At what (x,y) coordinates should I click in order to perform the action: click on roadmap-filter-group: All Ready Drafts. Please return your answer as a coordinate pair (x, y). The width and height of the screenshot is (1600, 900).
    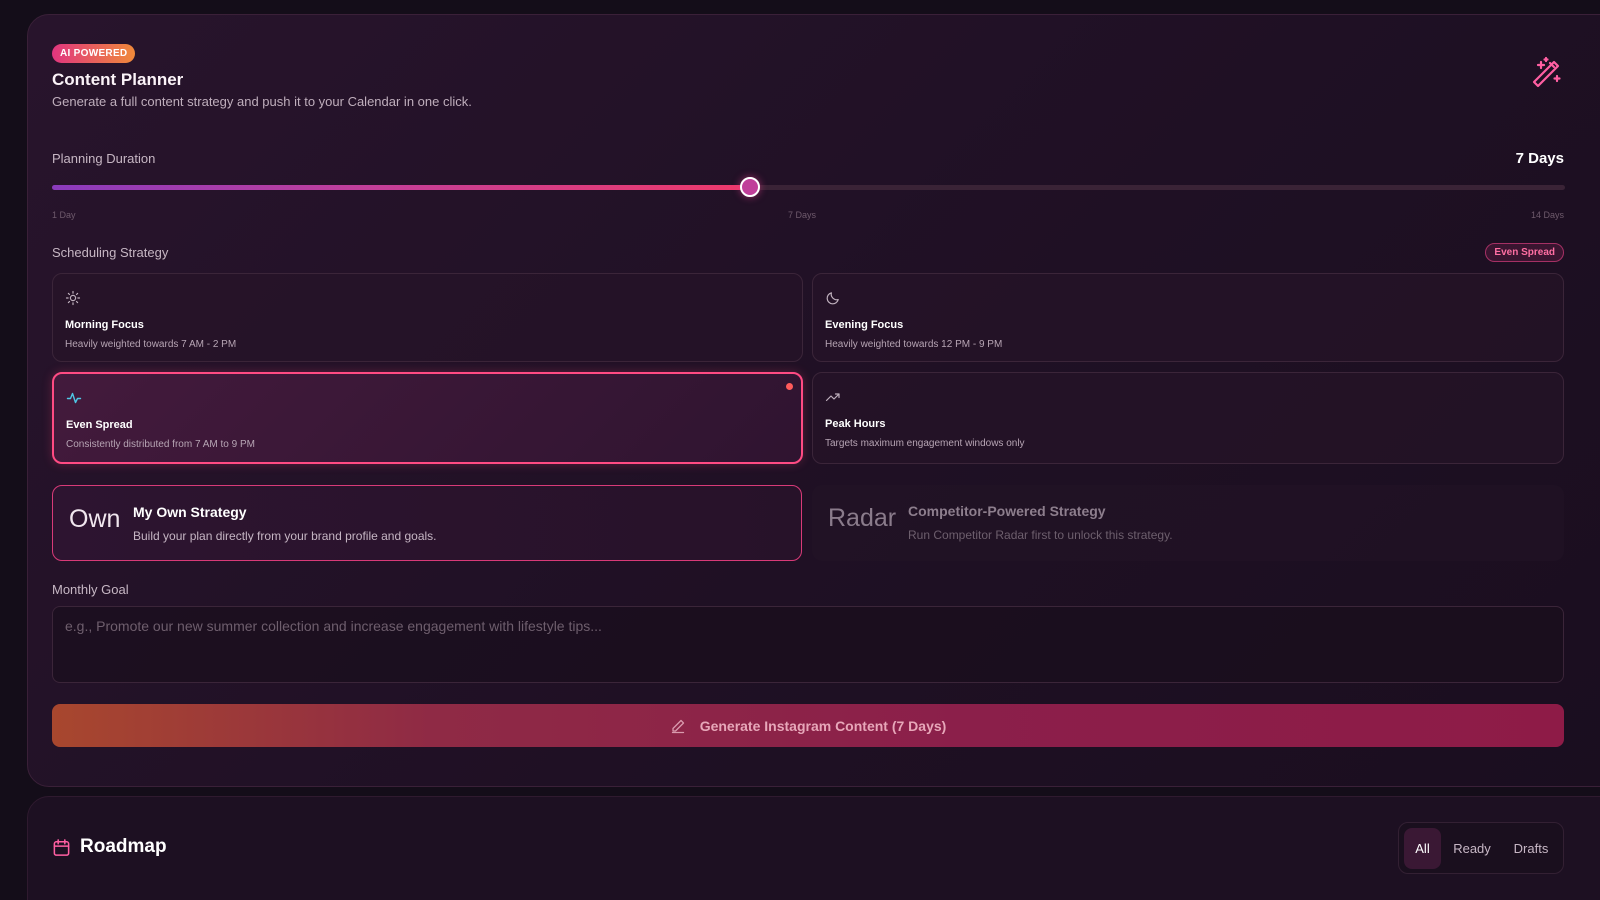
    Looking at the image, I should click on (1481, 848).